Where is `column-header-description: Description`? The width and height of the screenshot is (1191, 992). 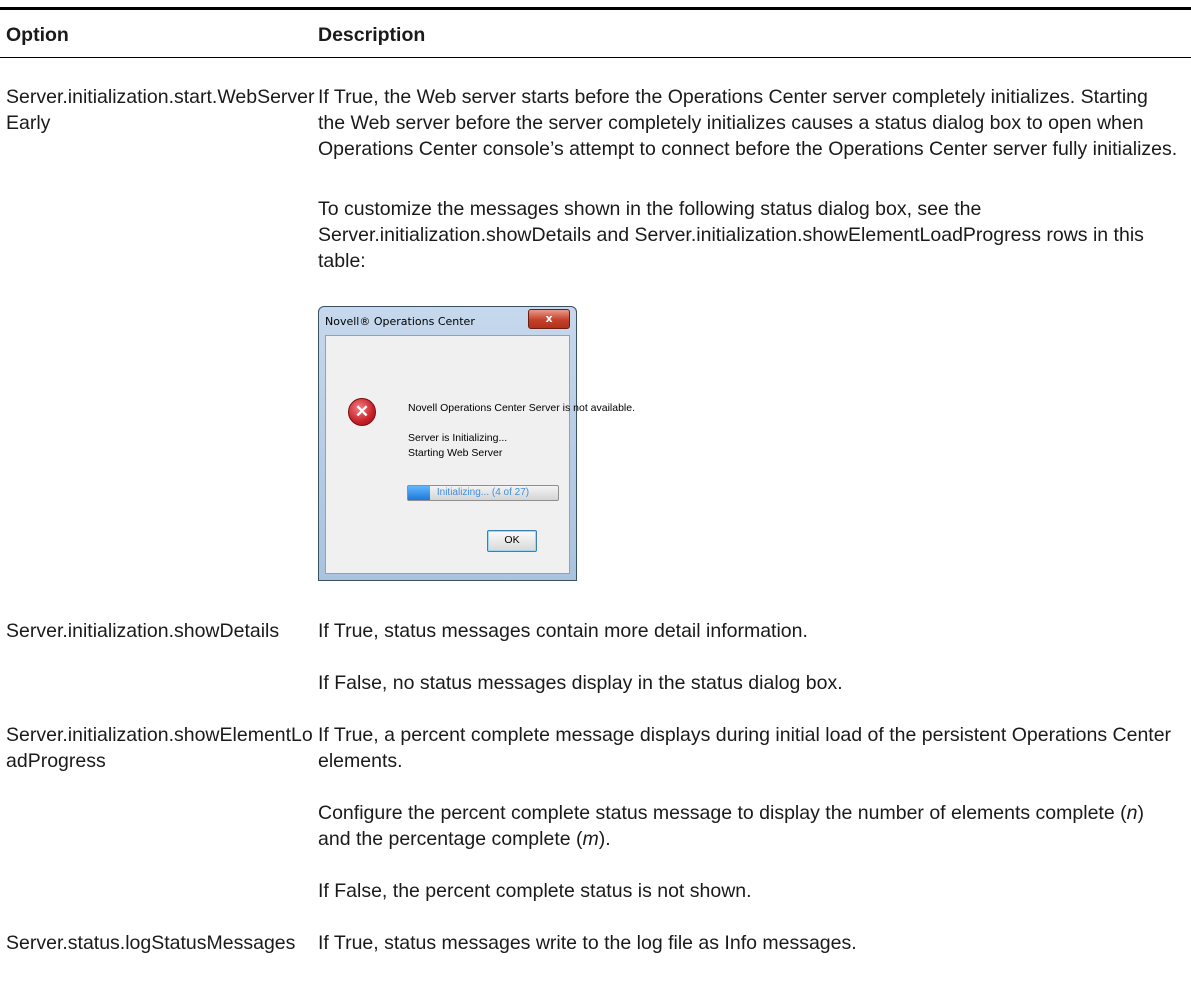
column-header-description: Description is located at coordinates (372, 35).